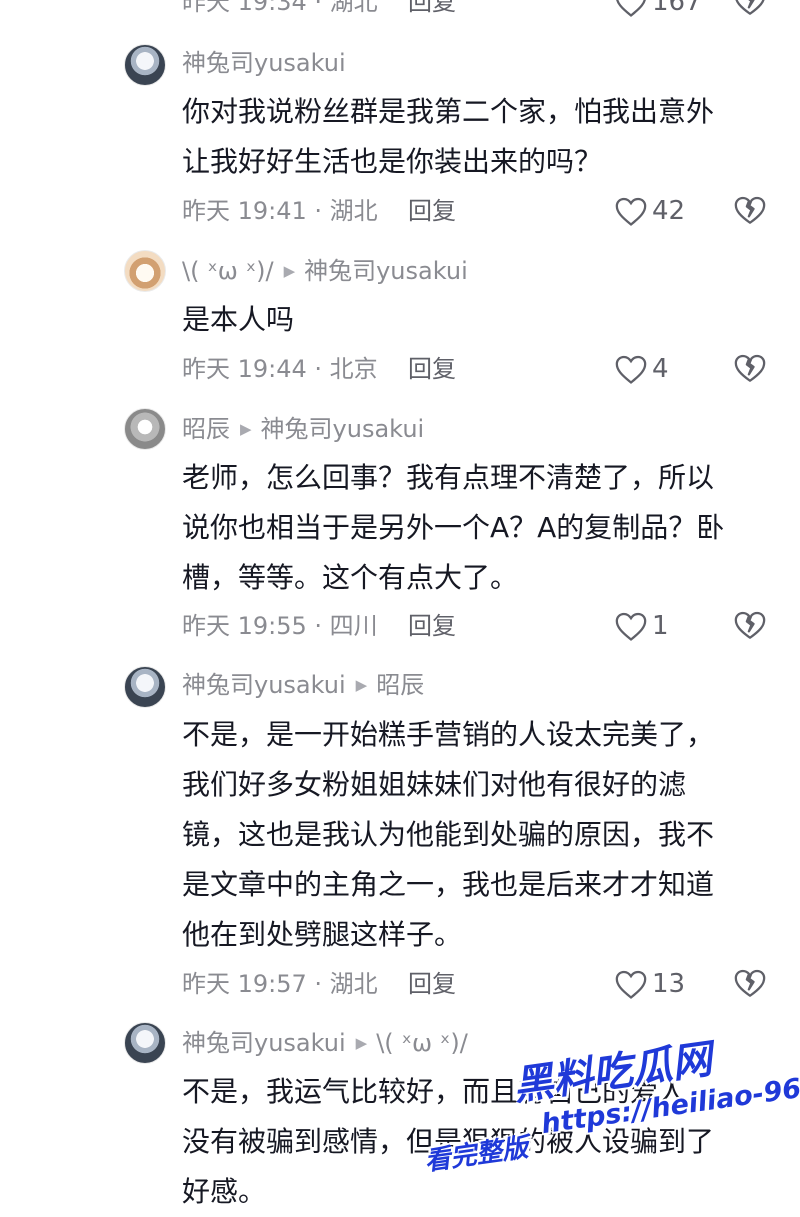 The height and width of the screenshot is (1217, 800). I want to click on text-line: 好感。, so click(224, 1191).